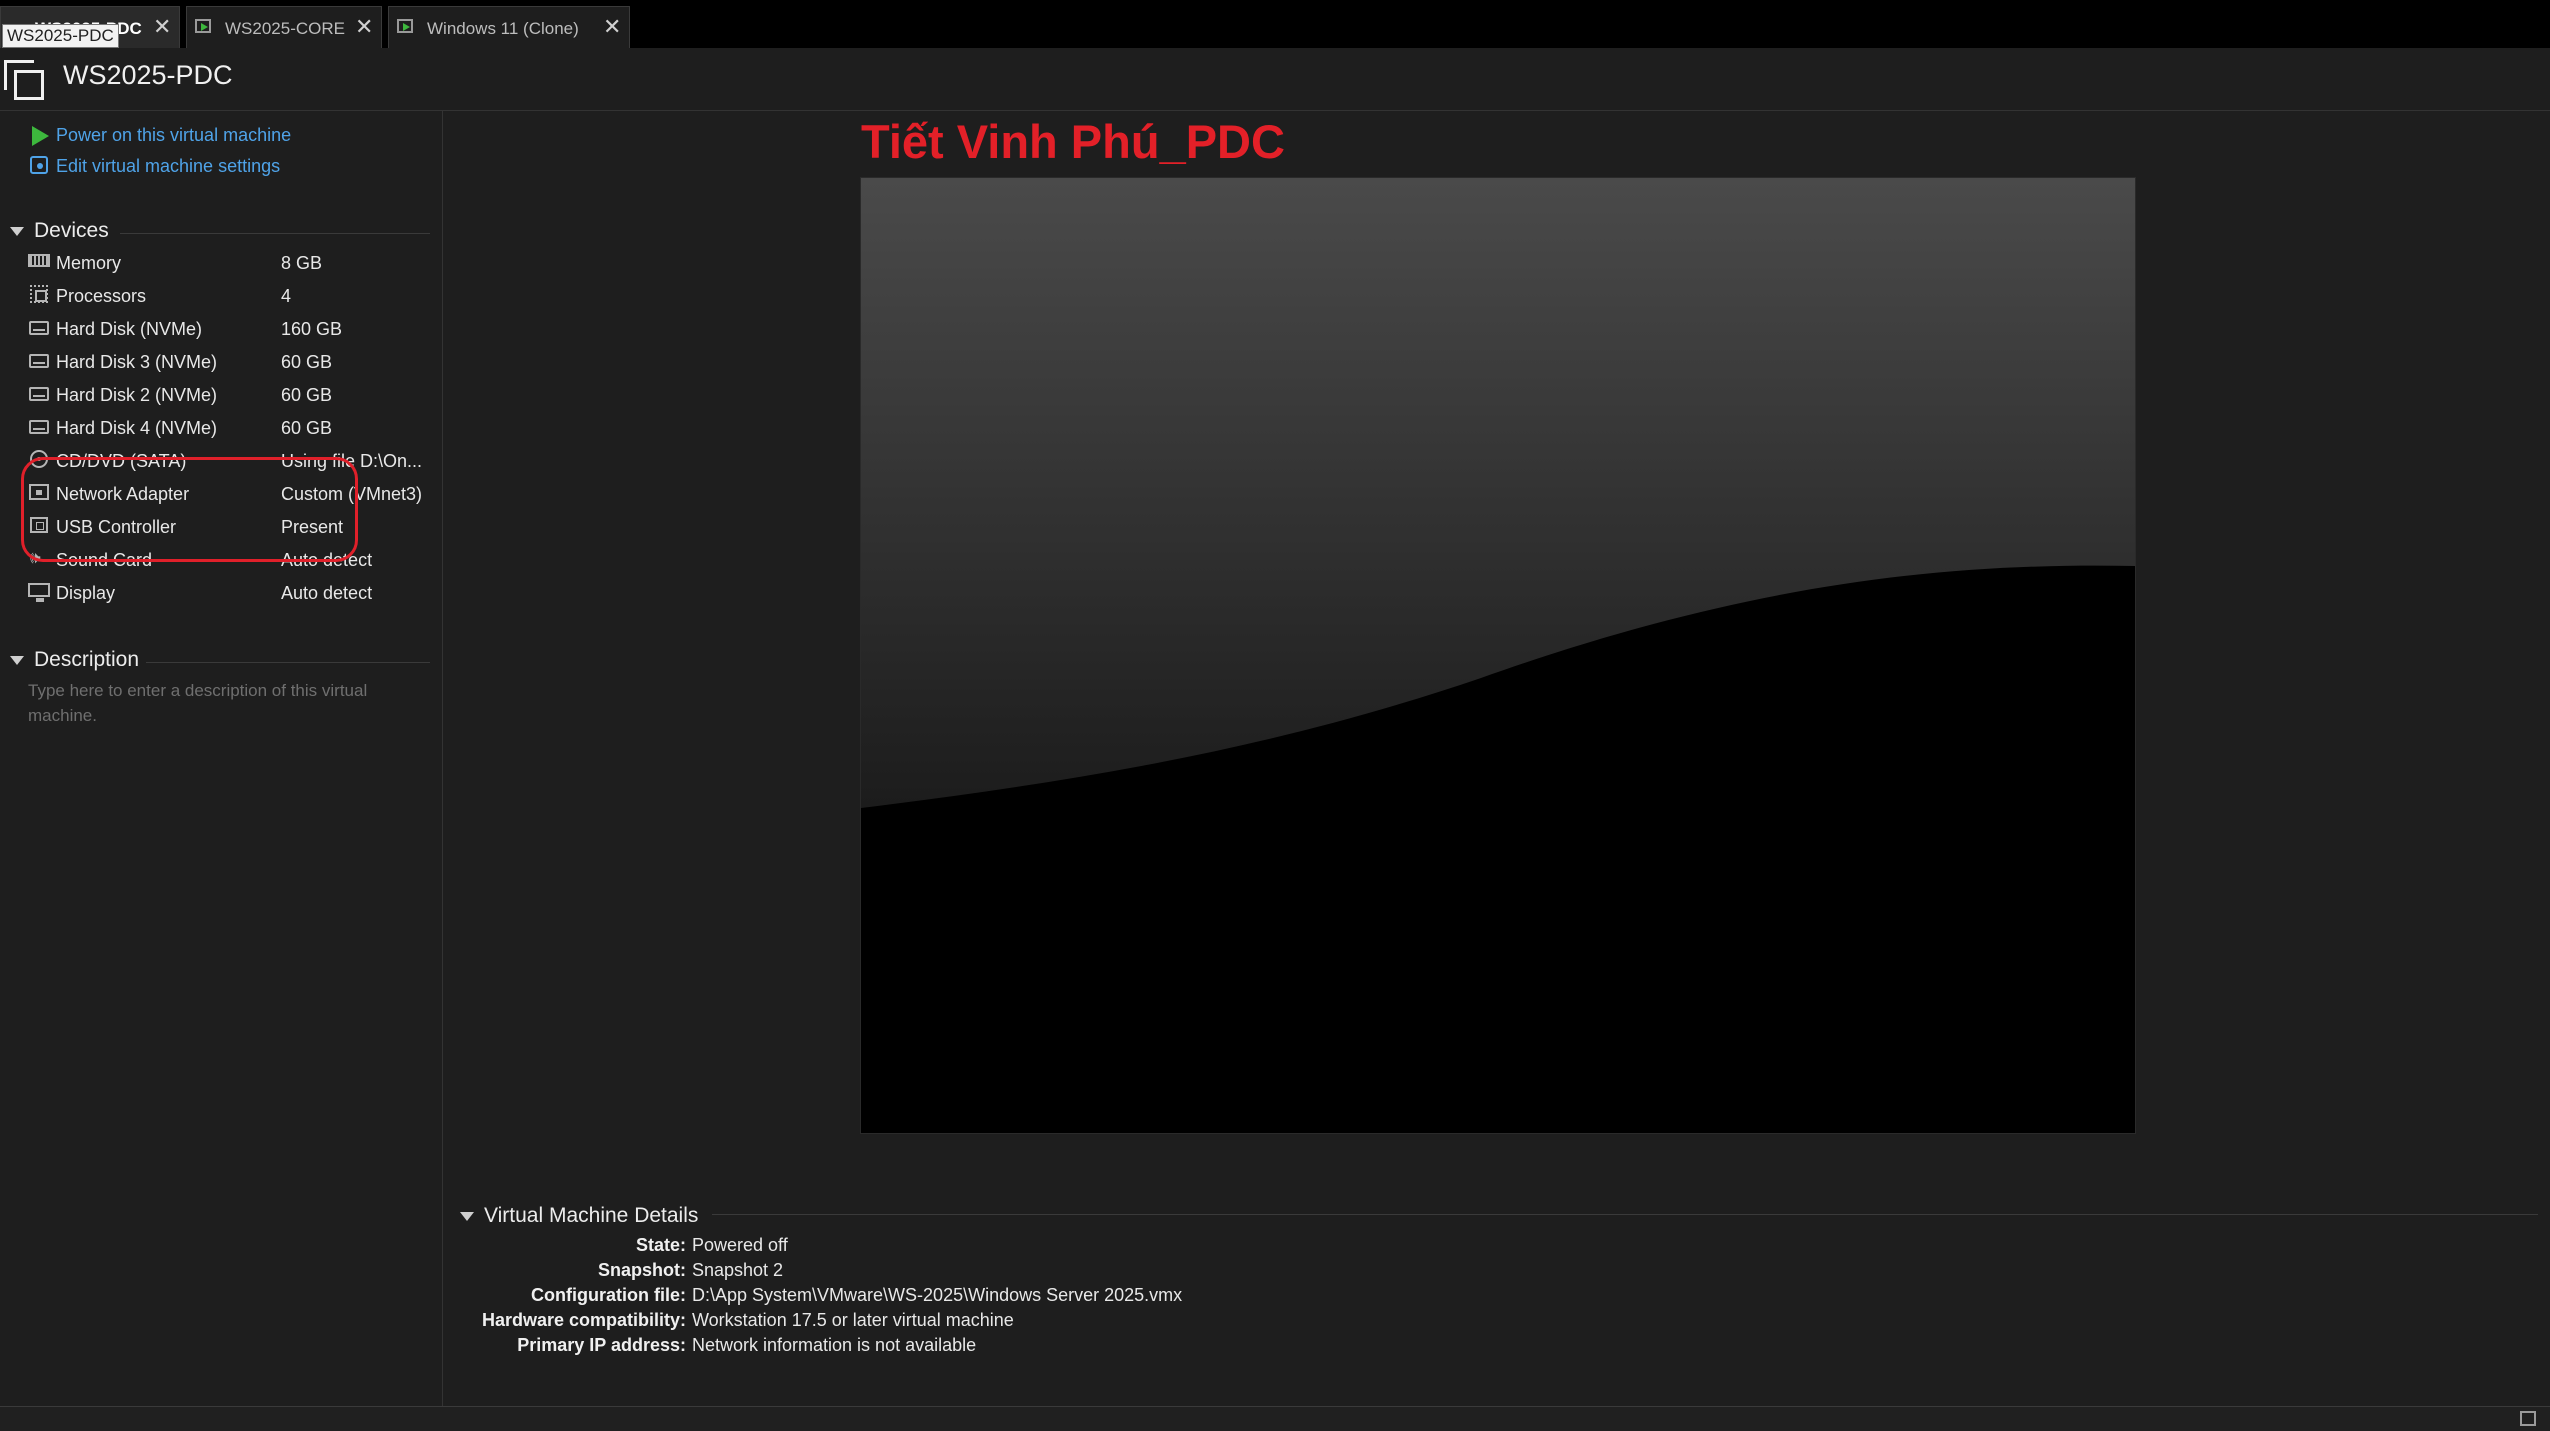 The width and height of the screenshot is (2550, 1431). Describe the element at coordinates (660, 1245) in the screenshot. I see `detail-key: State:` at that location.